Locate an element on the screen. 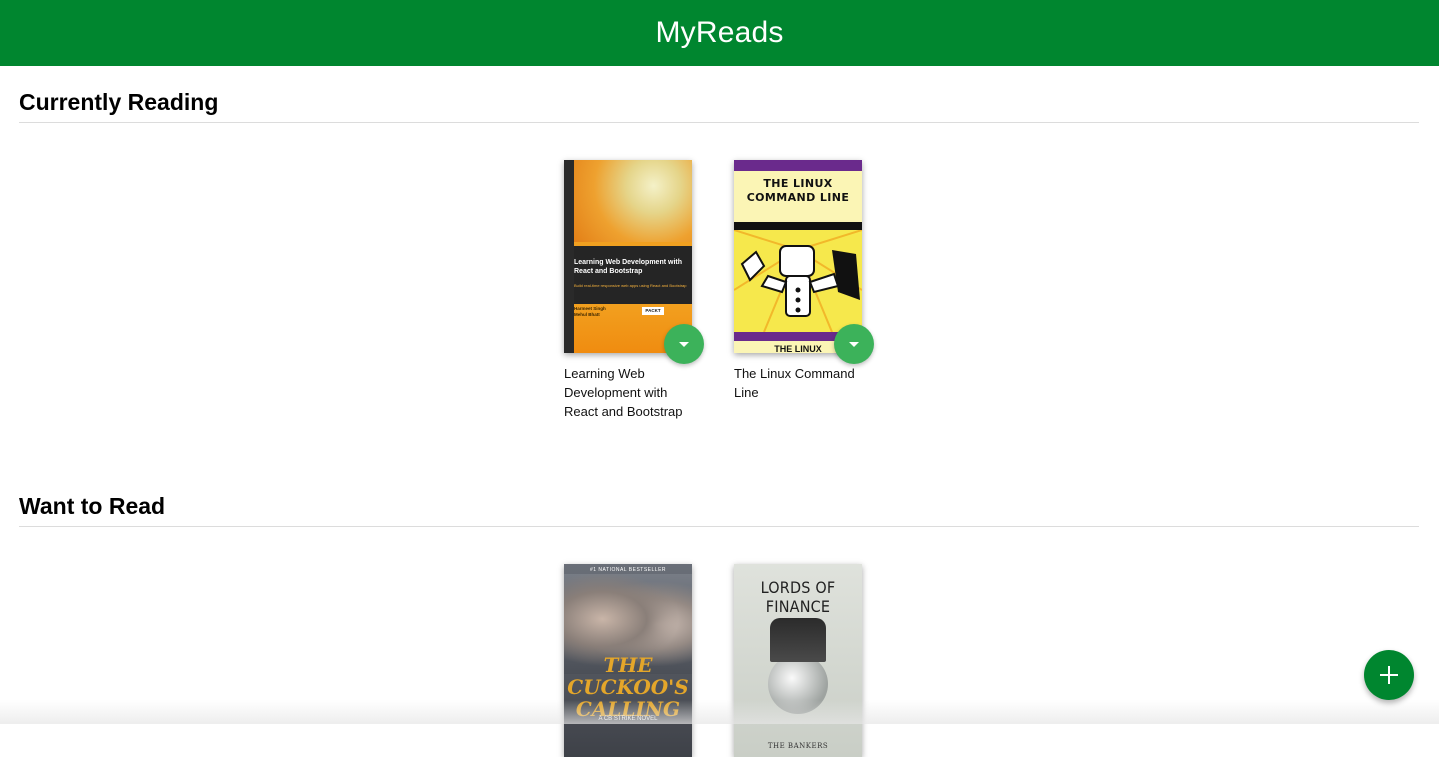 The image size is (1439, 757). cover-badge: #1 NATIONAL BESTSELLER is located at coordinates (628, 570).